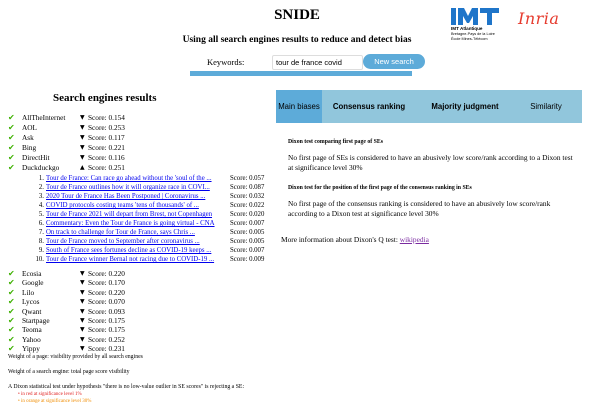 The width and height of the screenshot is (594, 407). Describe the element at coordinates (41, 187) in the screenshot. I see `result-index: 2.` at that location.